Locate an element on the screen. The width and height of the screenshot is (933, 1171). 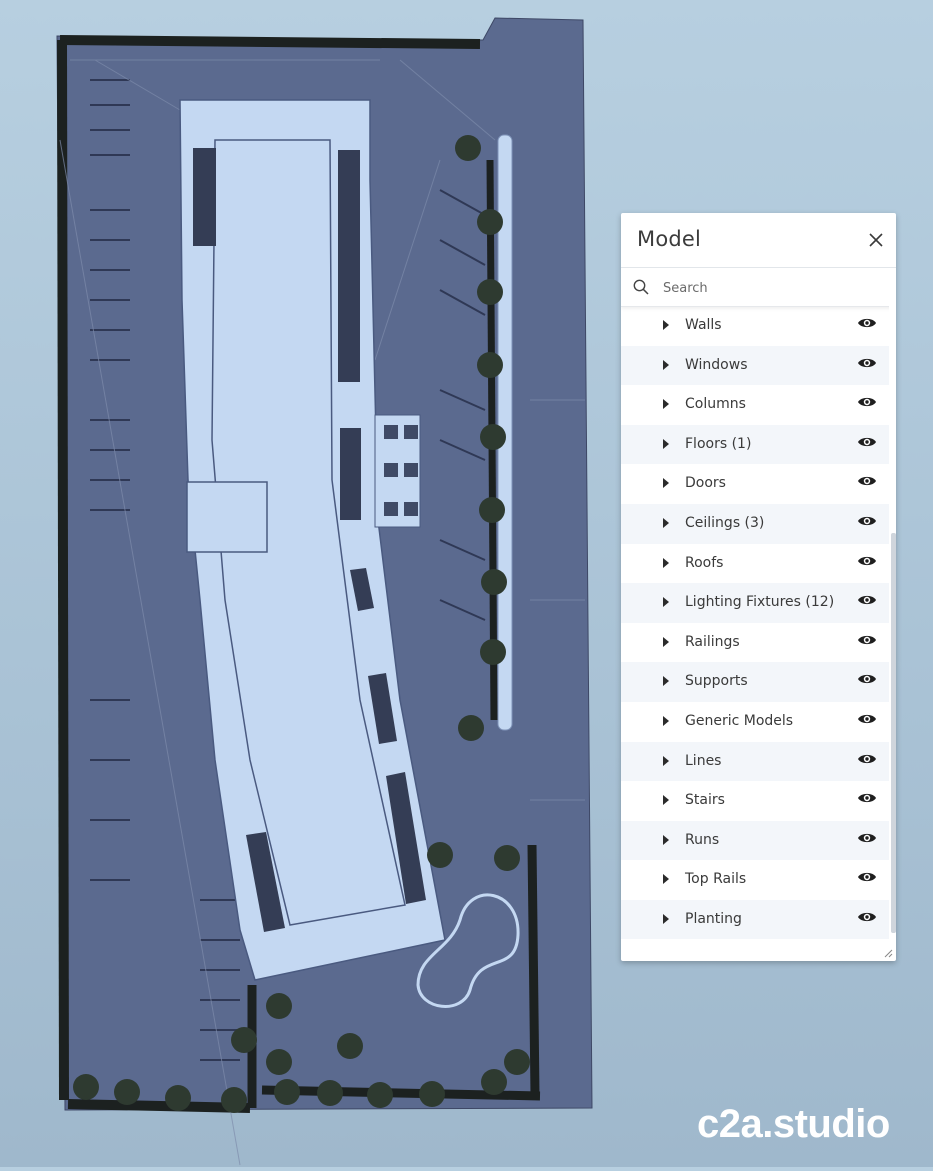
search-input is located at coordinates (773, 288).